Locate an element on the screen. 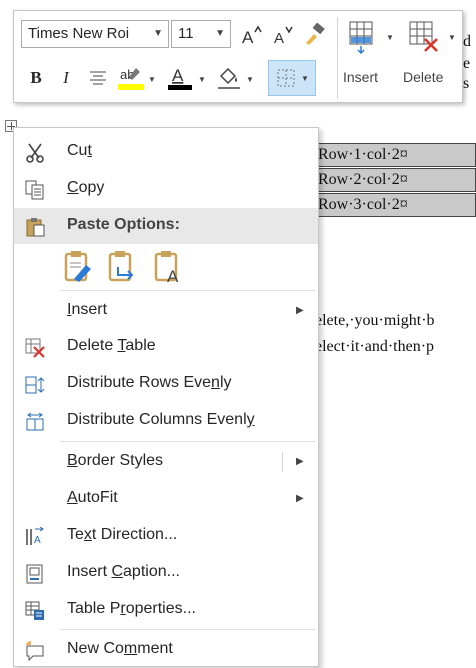 The height and width of the screenshot is (668, 476). new-comment-icon is located at coordinates (35, 651).